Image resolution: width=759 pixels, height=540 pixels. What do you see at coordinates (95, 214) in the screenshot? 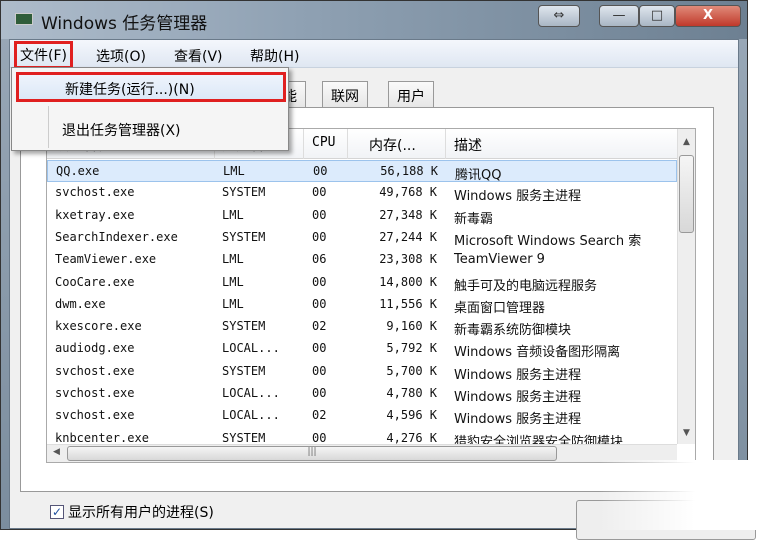
I see `cell-image-name: kxetray.exe` at bounding box center [95, 214].